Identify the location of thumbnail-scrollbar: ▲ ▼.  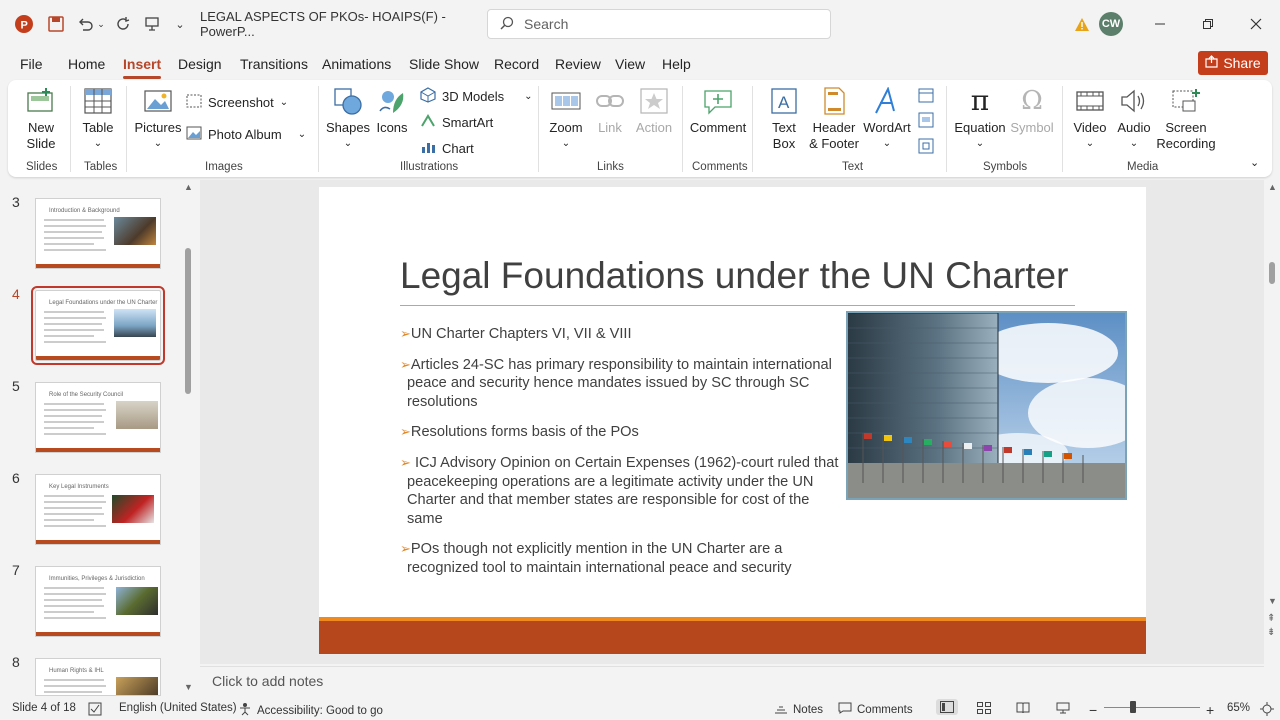
(188, 438).